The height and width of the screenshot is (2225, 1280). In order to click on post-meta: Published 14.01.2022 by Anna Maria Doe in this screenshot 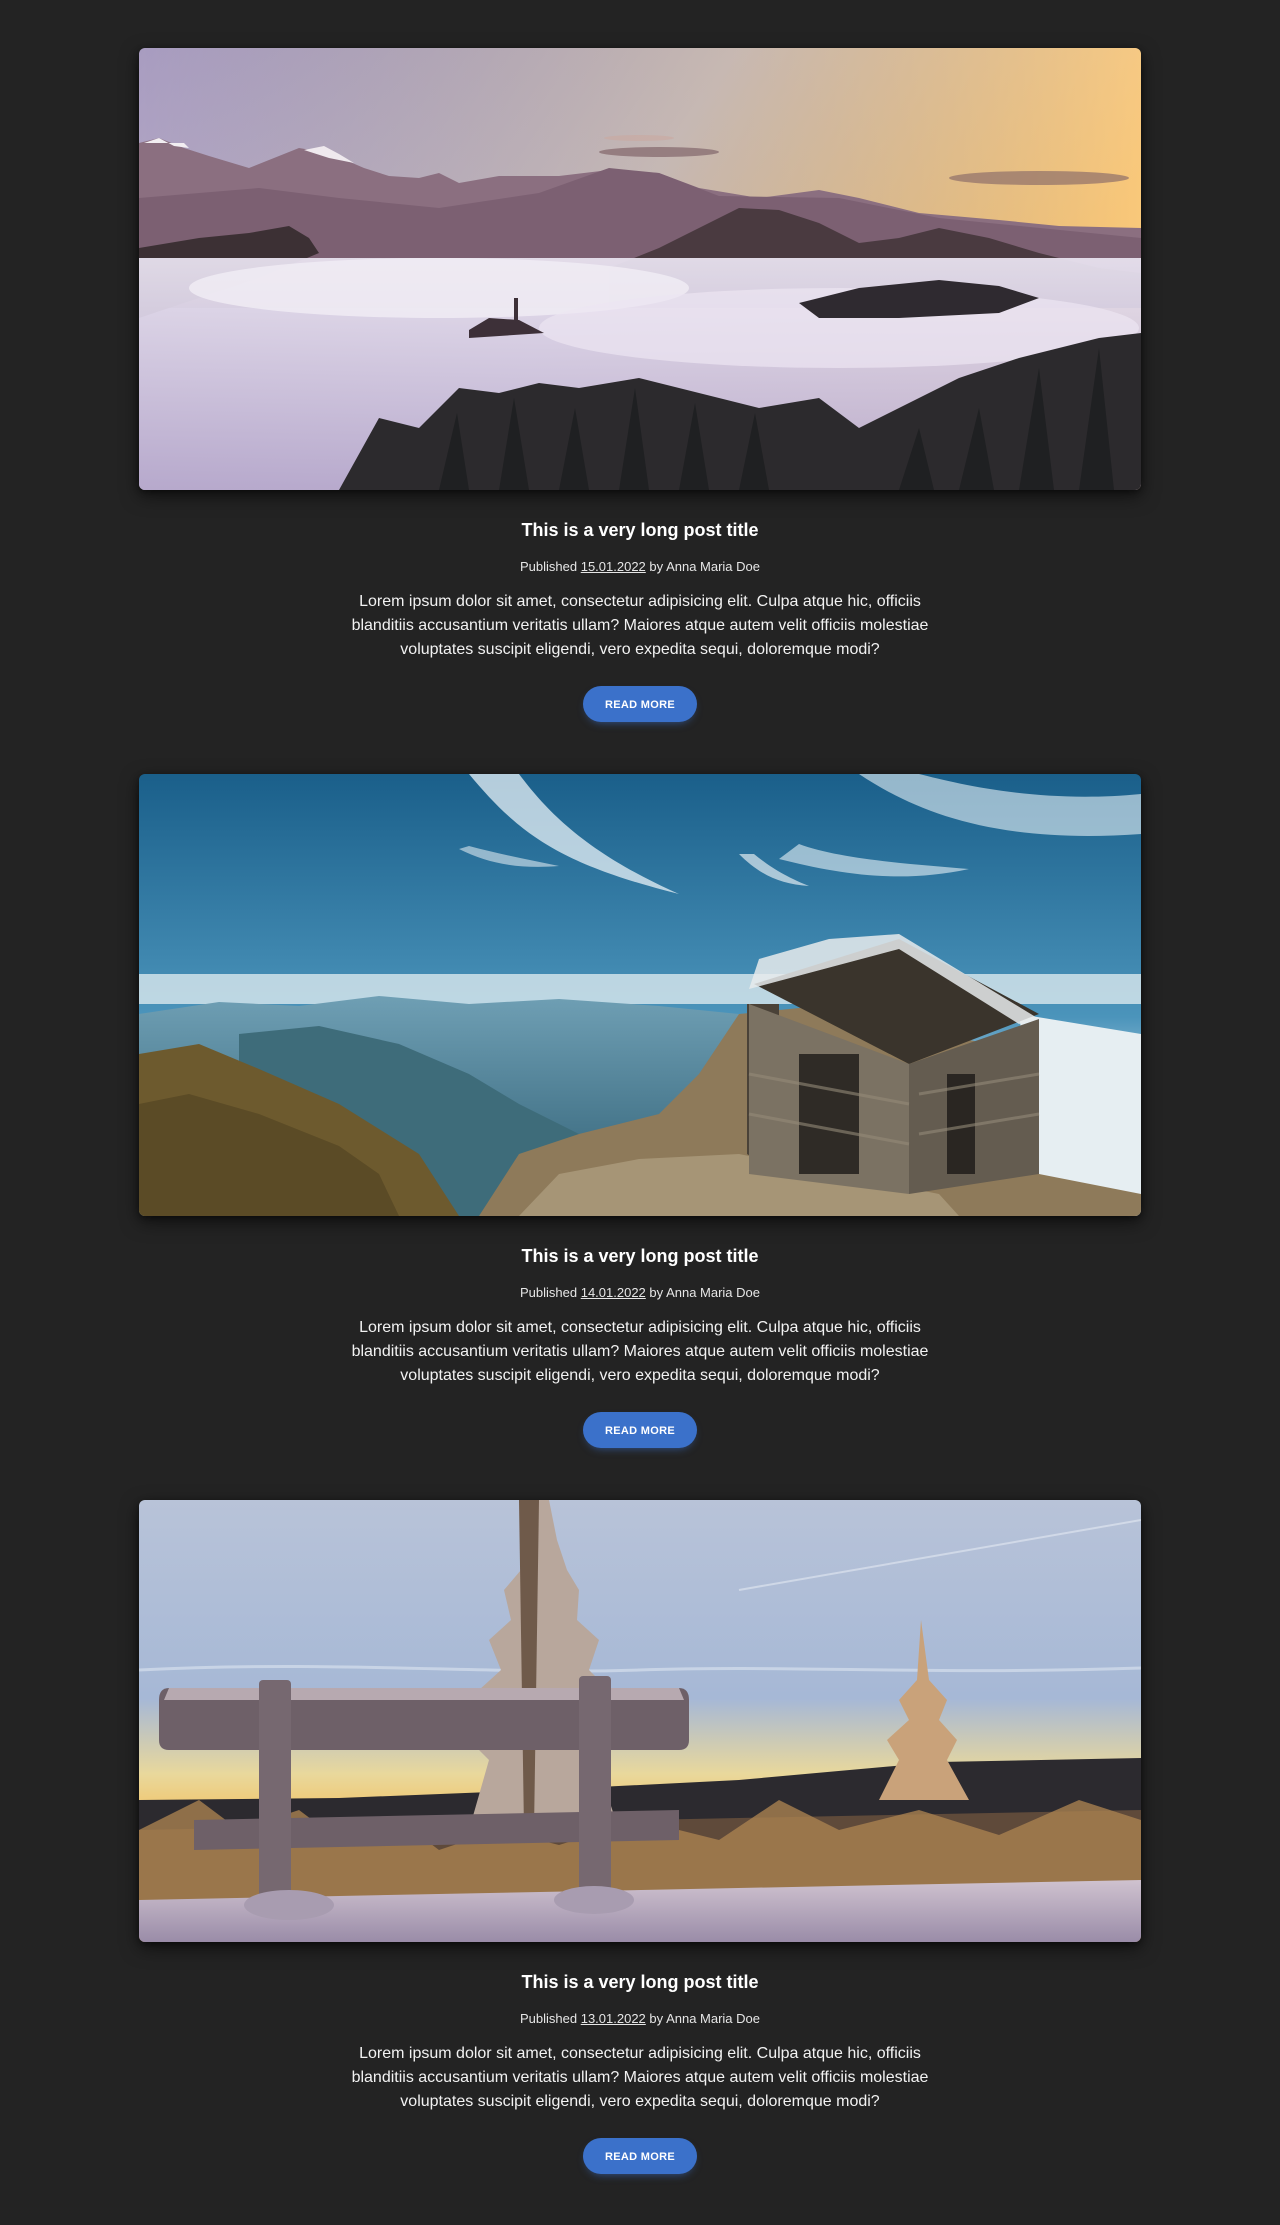, I will do `click(640, 1293)`.